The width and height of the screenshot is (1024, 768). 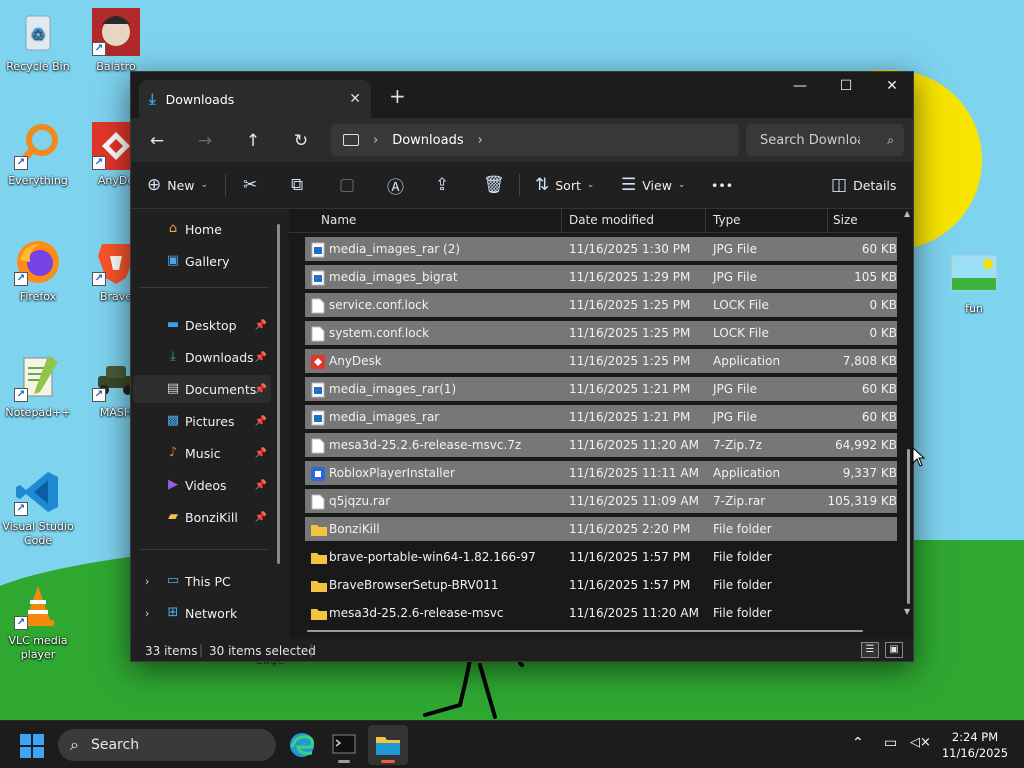 What do you see at coordinates (278, 394) in the screenshot?
I see `nav-scrollbar` at bounding box center [278, 394].